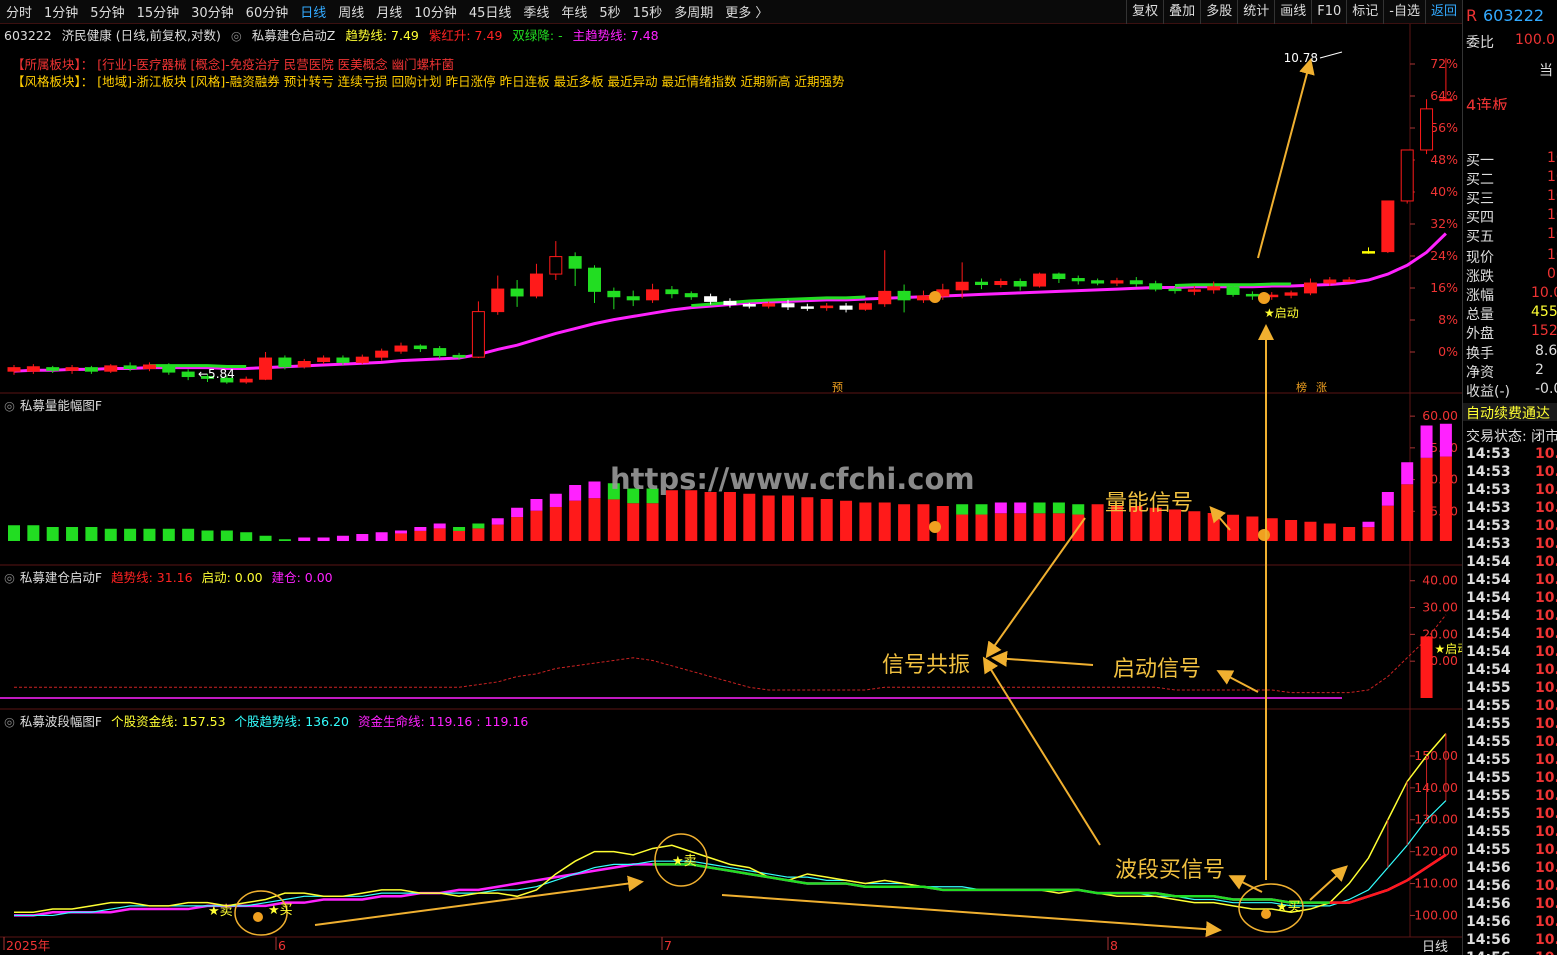 Image resolution: width=1557 pixels, height=955 pixels. I want to click on time-label: 7, so click(668, 945).